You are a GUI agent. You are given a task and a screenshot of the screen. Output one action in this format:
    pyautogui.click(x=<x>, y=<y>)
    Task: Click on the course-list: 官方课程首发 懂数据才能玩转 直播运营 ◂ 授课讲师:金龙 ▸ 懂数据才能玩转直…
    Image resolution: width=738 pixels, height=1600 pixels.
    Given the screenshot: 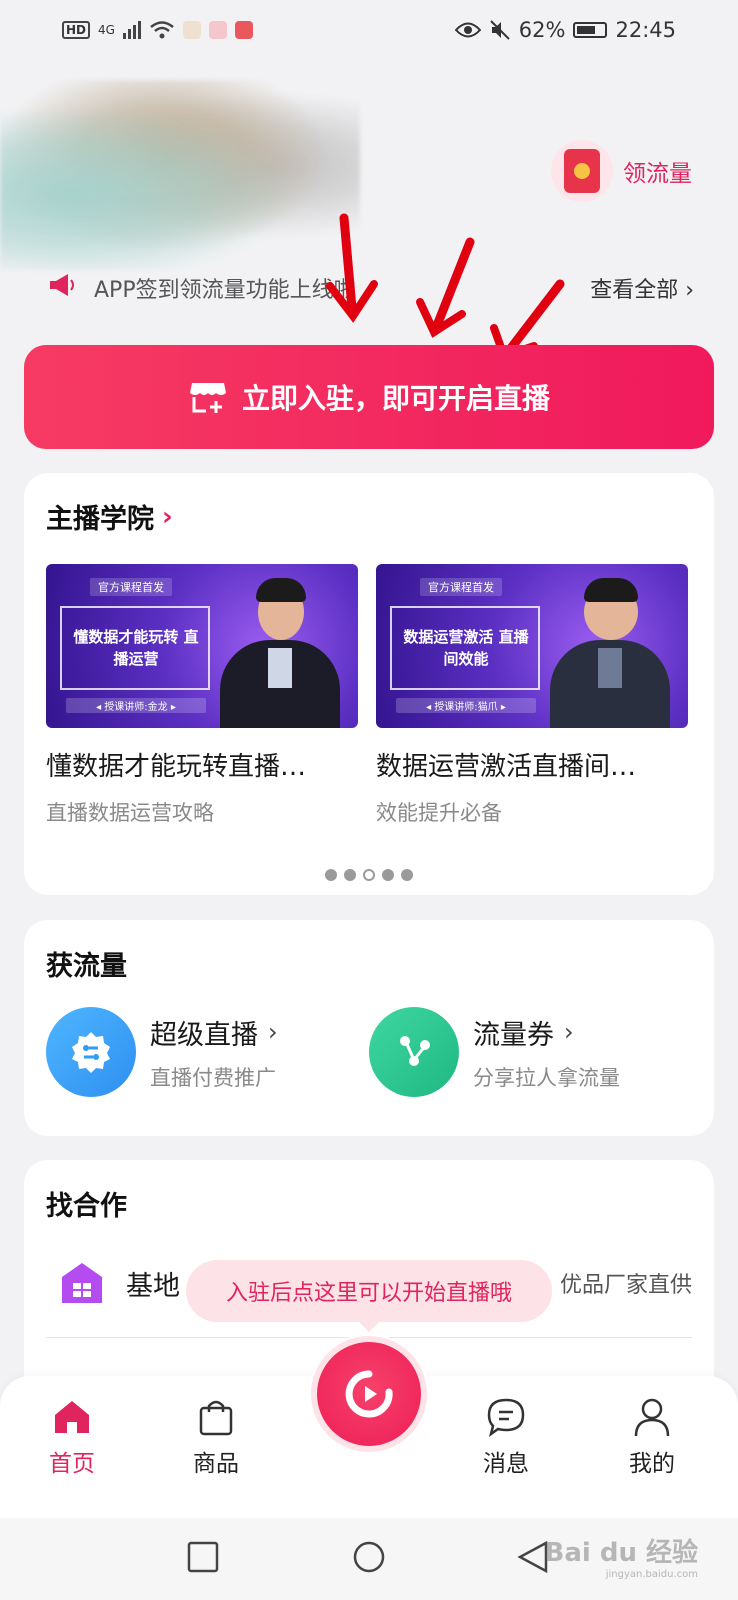 What is the action you would take?
    pyautogui.click(x=369, y=695)
    